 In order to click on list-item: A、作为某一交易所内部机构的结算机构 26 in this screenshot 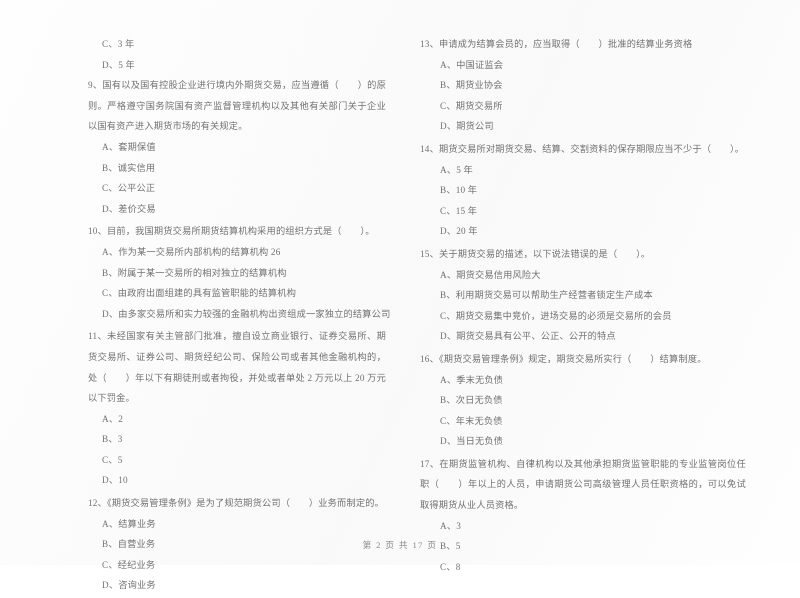, I will do `click(191, 251)`.